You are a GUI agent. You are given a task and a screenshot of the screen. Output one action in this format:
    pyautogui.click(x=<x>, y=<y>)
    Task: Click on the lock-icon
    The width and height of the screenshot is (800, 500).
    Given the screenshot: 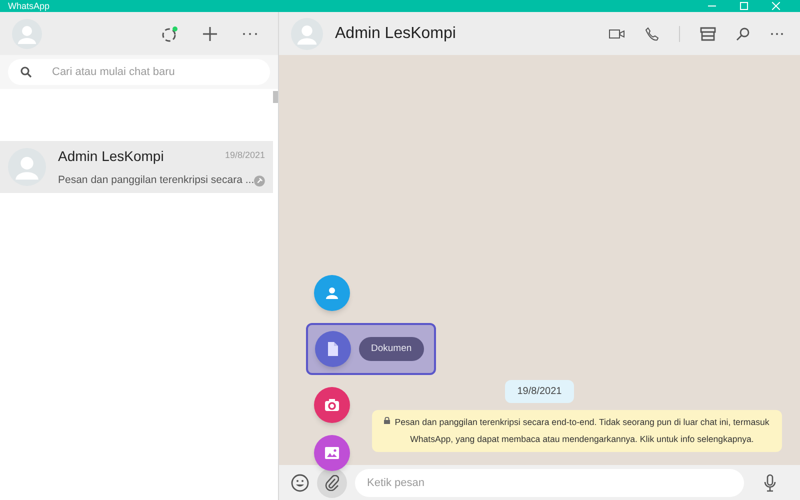 What is the action you would take?
    pyautogui.click(x=387, y=420)
    